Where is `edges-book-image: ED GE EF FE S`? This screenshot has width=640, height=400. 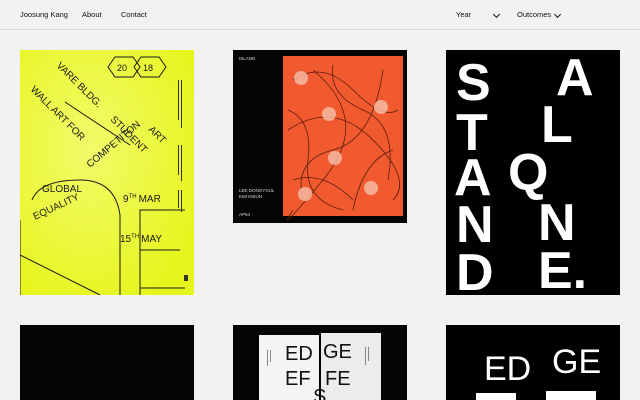
edges-book-image: ED GE EF FE S is located at coordinates (320, 362).